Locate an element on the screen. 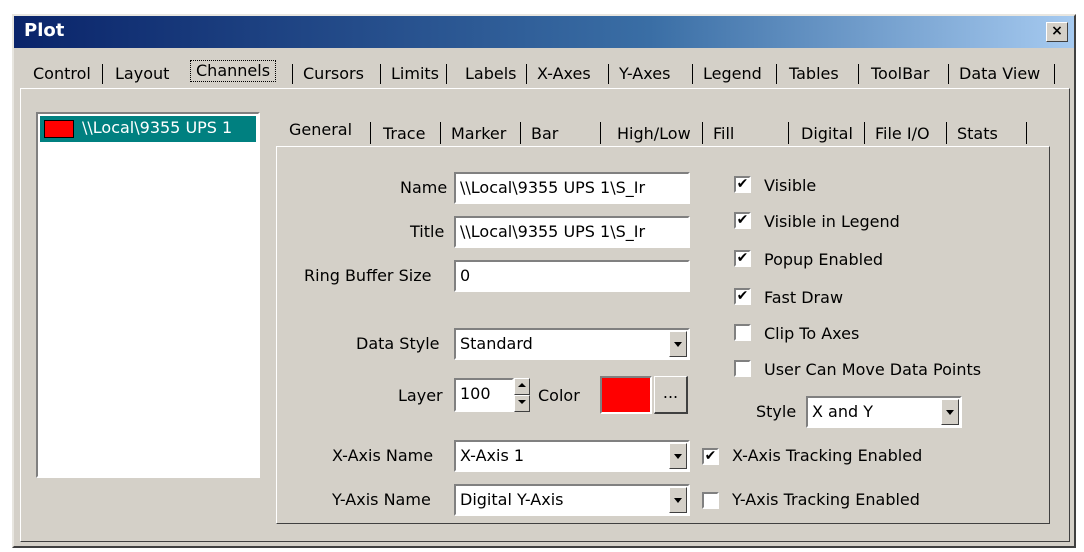 The width and height of the screenshot is (1084, 552). channel-list: \\Local\9355 UPS 1 is located at coordinates (148, 295).